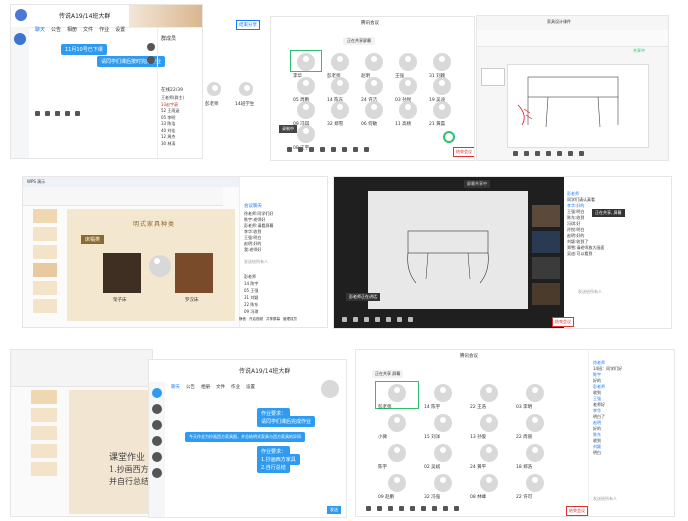 The width and height of the screenshot is (688, 521). What do you see at coordinates (489, 486) in the screenshot?
I see `participant-tile: 08 林峰` at bounding box center [489, 486].